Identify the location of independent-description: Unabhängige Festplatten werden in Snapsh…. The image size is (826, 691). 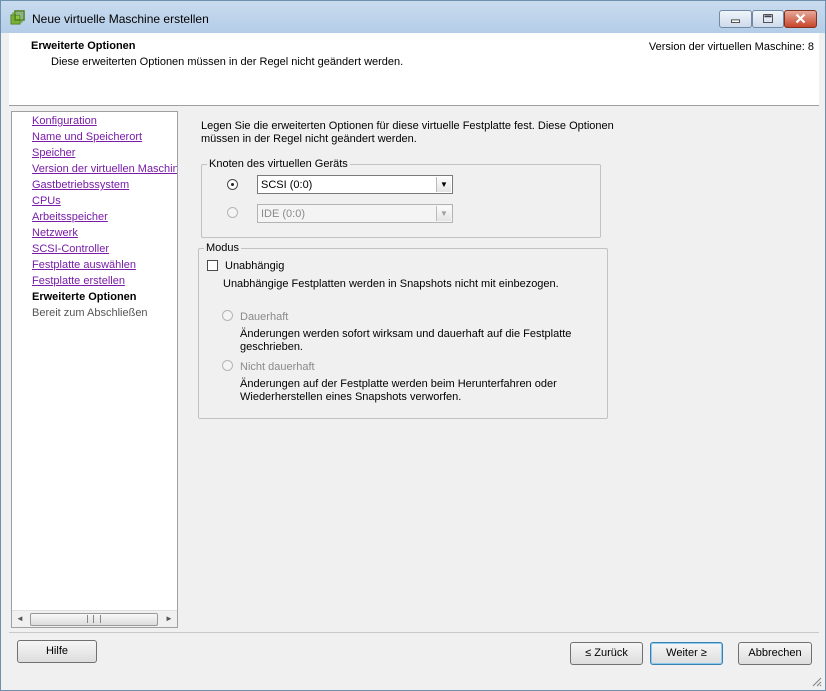
(391, 284).